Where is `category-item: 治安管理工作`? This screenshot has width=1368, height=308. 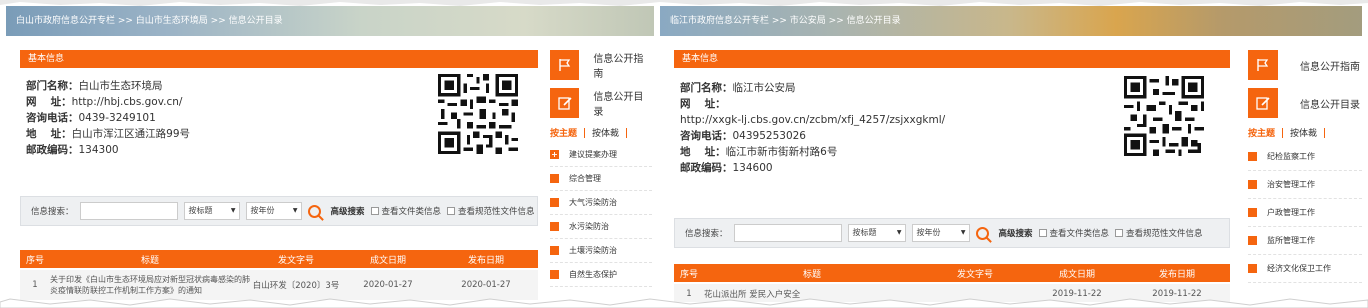
category-item: 治安管理工作 is located at coordinates (1305, 185).